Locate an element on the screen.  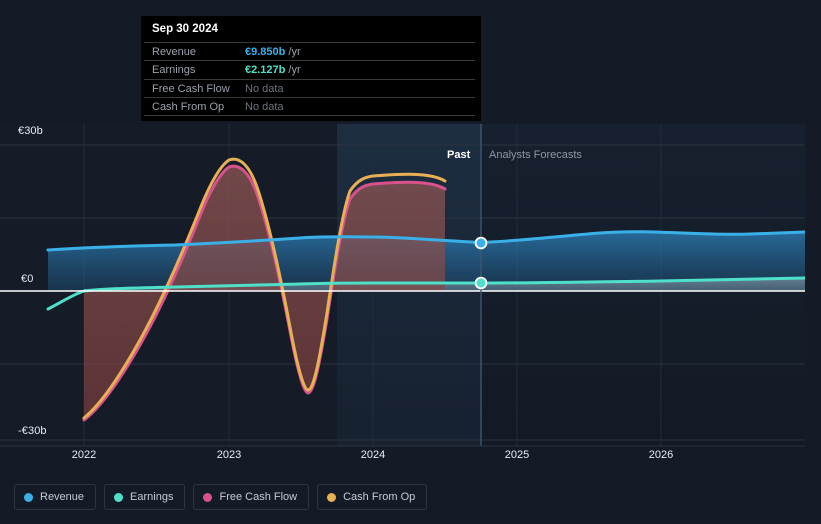
y-axis-label-zero: €0 is located at coordinates (27, 279).